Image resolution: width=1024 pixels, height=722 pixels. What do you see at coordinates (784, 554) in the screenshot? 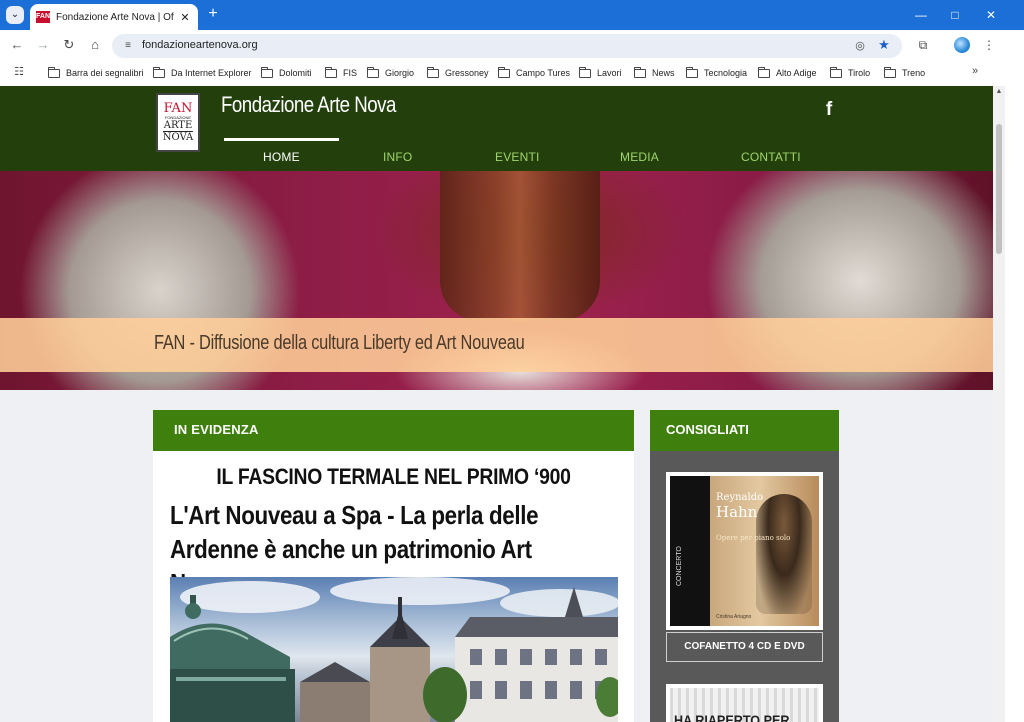
I see `cover-portrait` at bounding box center [784, 554].